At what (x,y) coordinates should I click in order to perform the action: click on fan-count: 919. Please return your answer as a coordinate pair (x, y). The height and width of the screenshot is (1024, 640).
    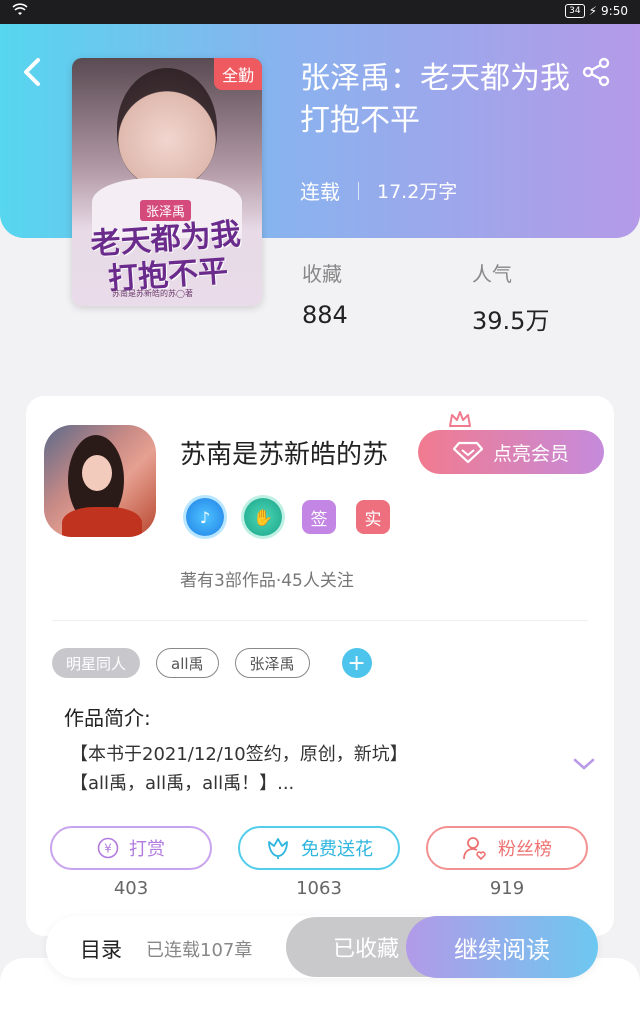
    Looking at the image, I should click on (507, 888).